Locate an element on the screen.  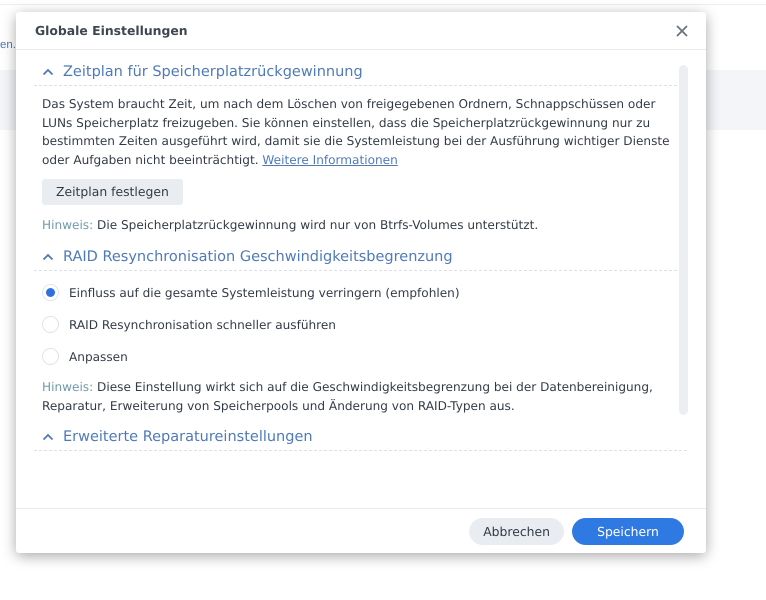
save-button: Speichern is located at coordinates (628, 531).